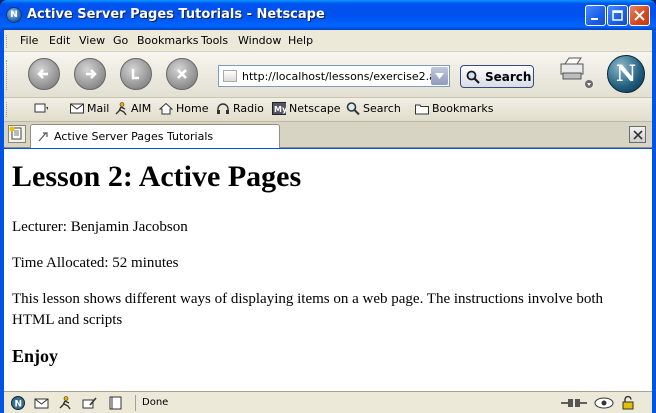  I want to click on personal-item-aim: AIM, so click(132, 108).